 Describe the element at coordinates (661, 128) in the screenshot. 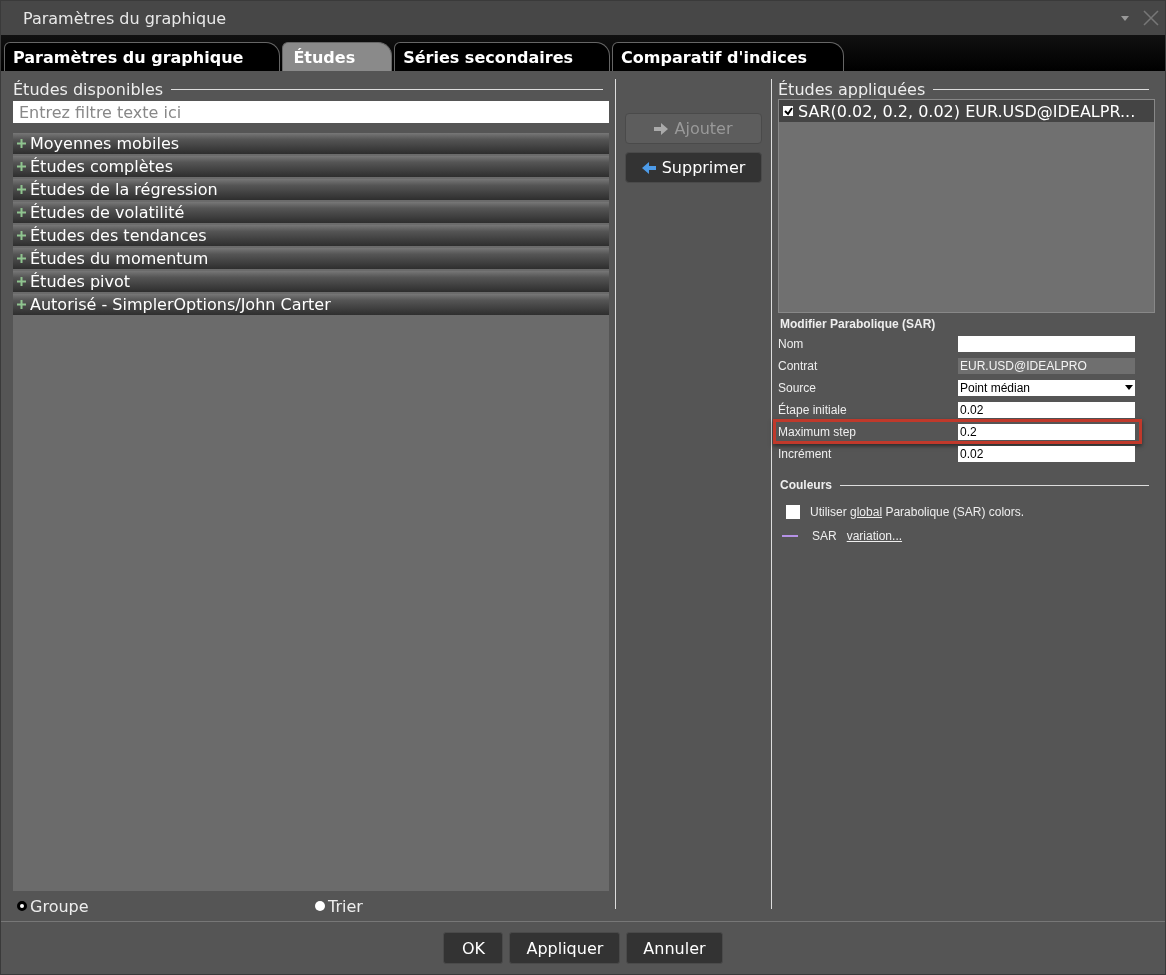

I see `arrow-right-icon` at that location.